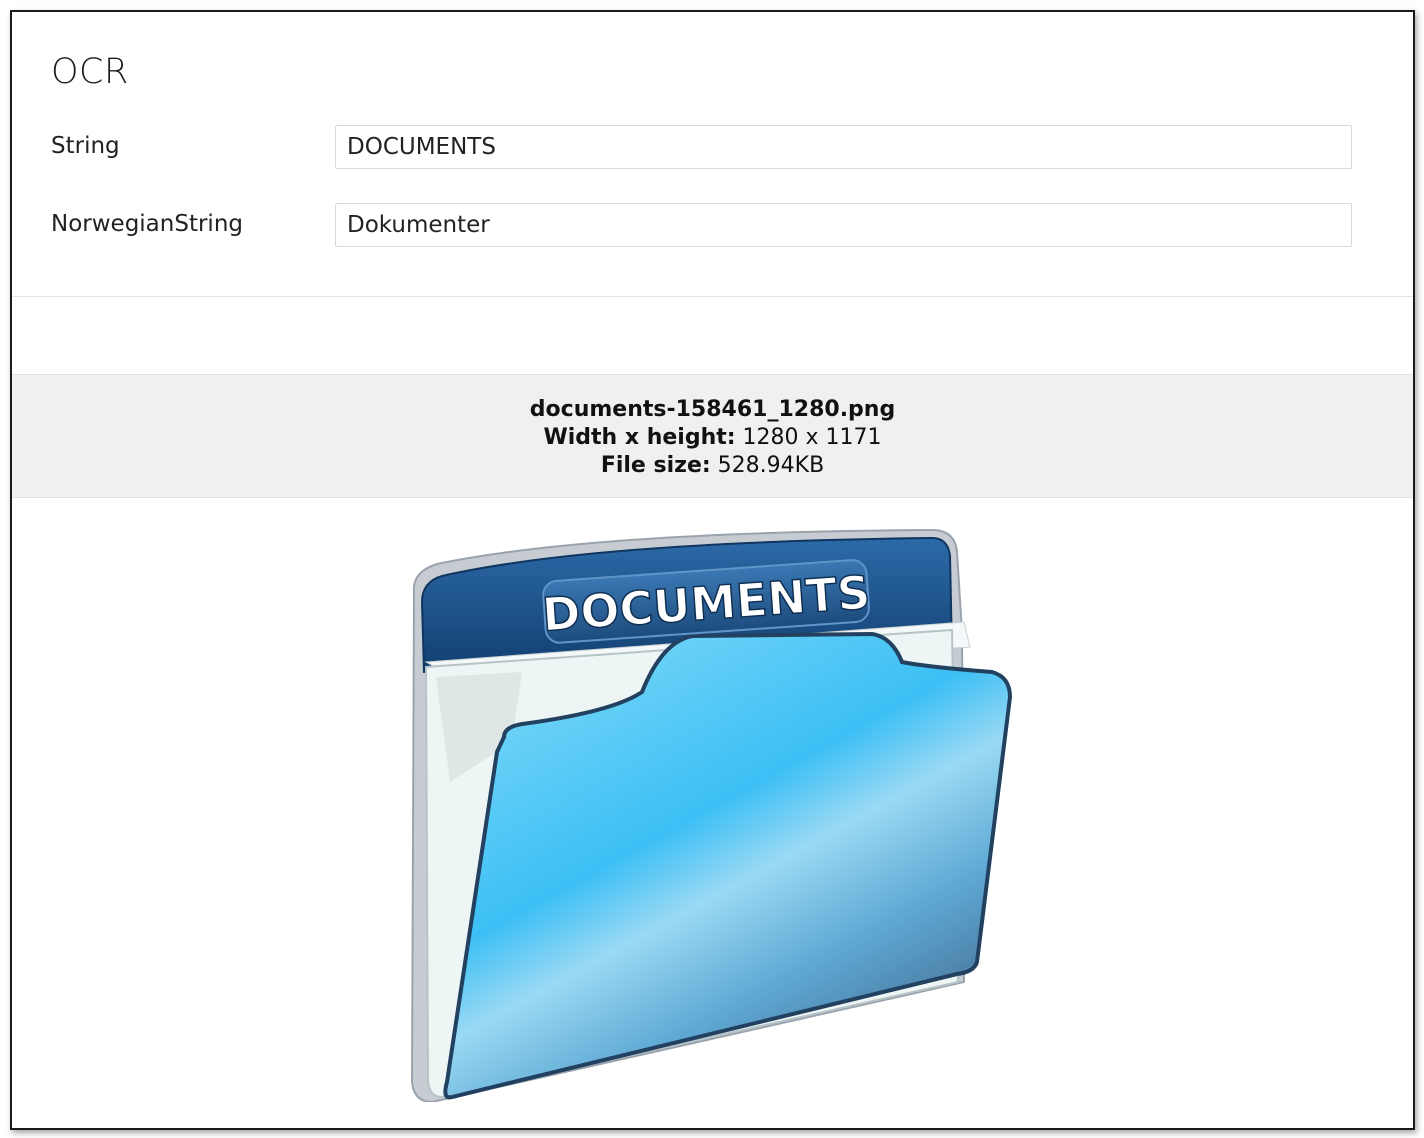 The width and height of the screenshot is (1424, 1138). I want to click on file-size-label: File size:, so click(655, 465).